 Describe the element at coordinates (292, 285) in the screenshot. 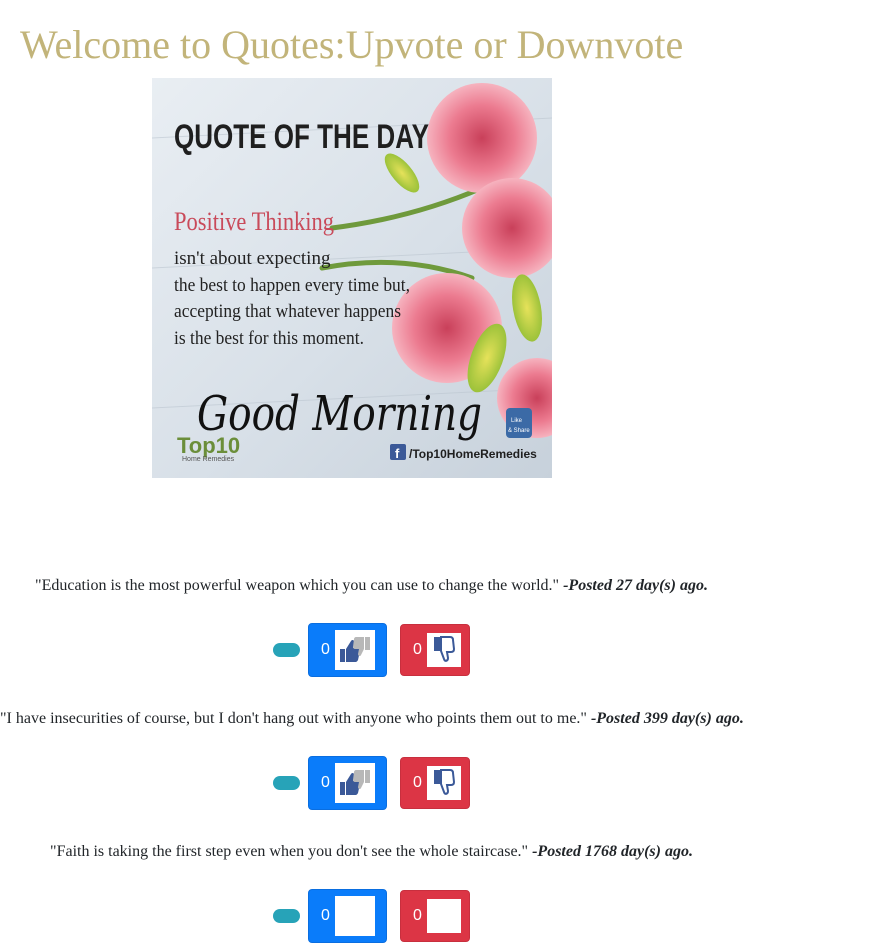

I see `hero-line: the best to happen every time but,` at that location.